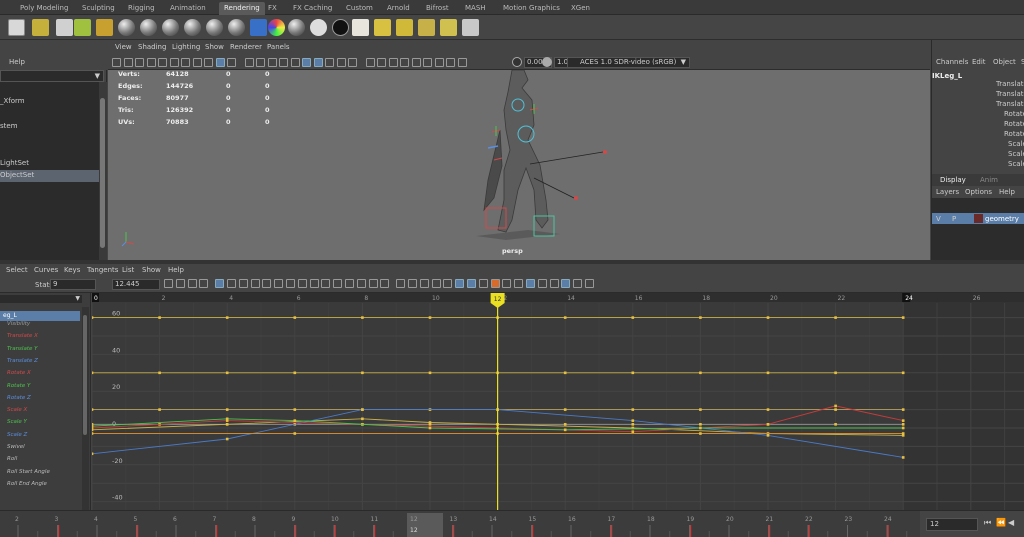 The height and width of the screenshot is (537, 1024). Describe the element at coordinates (1014, 124) in the screenshot. I see `channel-attribute: Rotate` at that location.